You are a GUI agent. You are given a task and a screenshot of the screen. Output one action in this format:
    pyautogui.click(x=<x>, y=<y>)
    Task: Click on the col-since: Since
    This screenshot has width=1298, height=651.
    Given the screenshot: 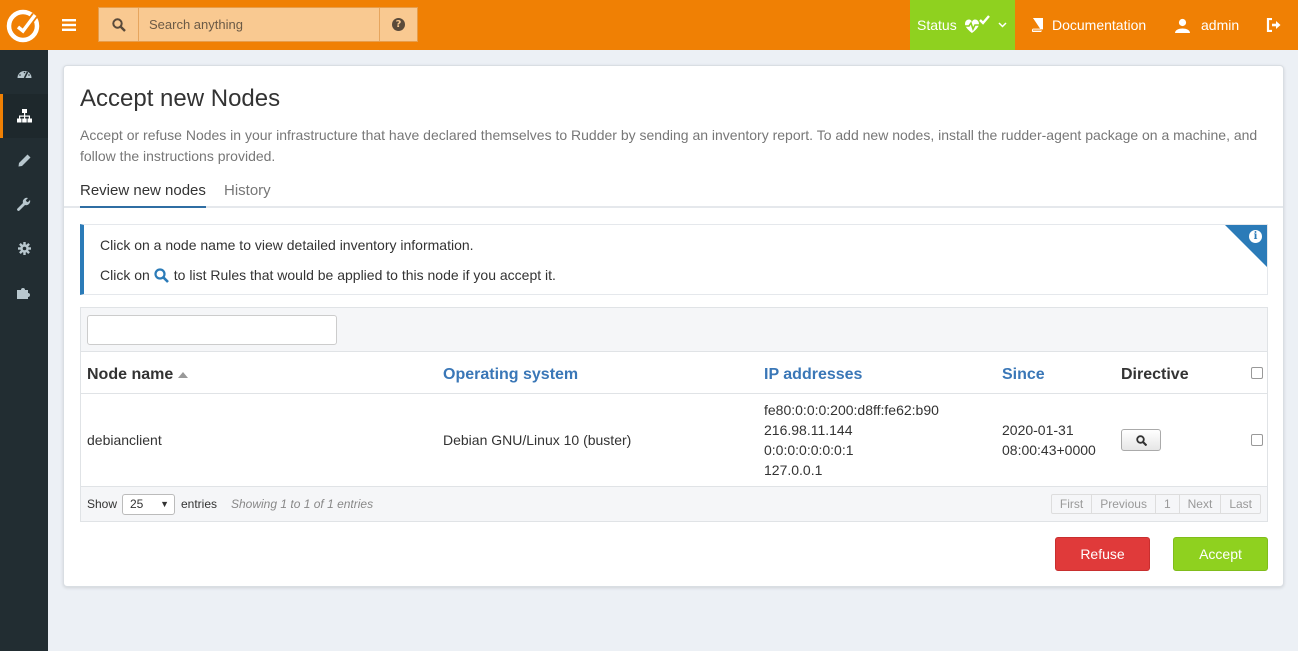 What is the action you would take?
    pyautogui.click(x=1023, y=375)
    